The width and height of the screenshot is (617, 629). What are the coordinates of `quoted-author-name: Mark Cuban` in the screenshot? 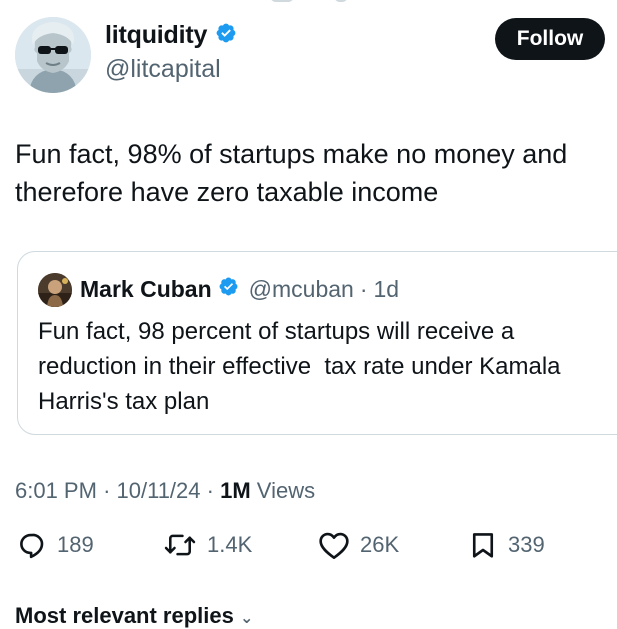 It's located at (146, 289).